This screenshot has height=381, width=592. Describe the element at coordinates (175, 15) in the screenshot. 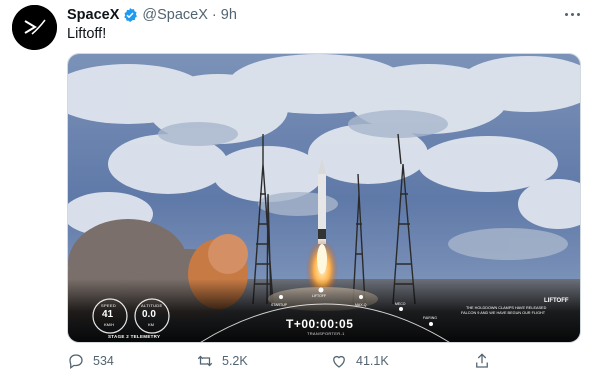

I see `account-handle: @SpaceX` at that location.